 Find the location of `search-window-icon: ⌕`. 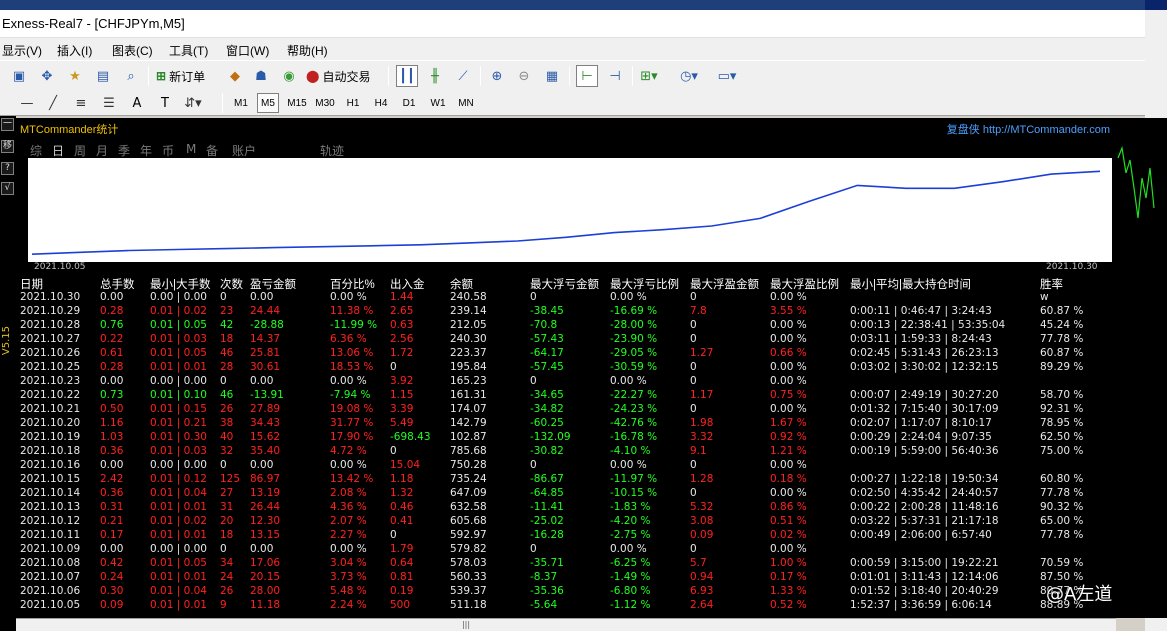

search-window-icon: ⌕ is located at coordinates (131, 76).